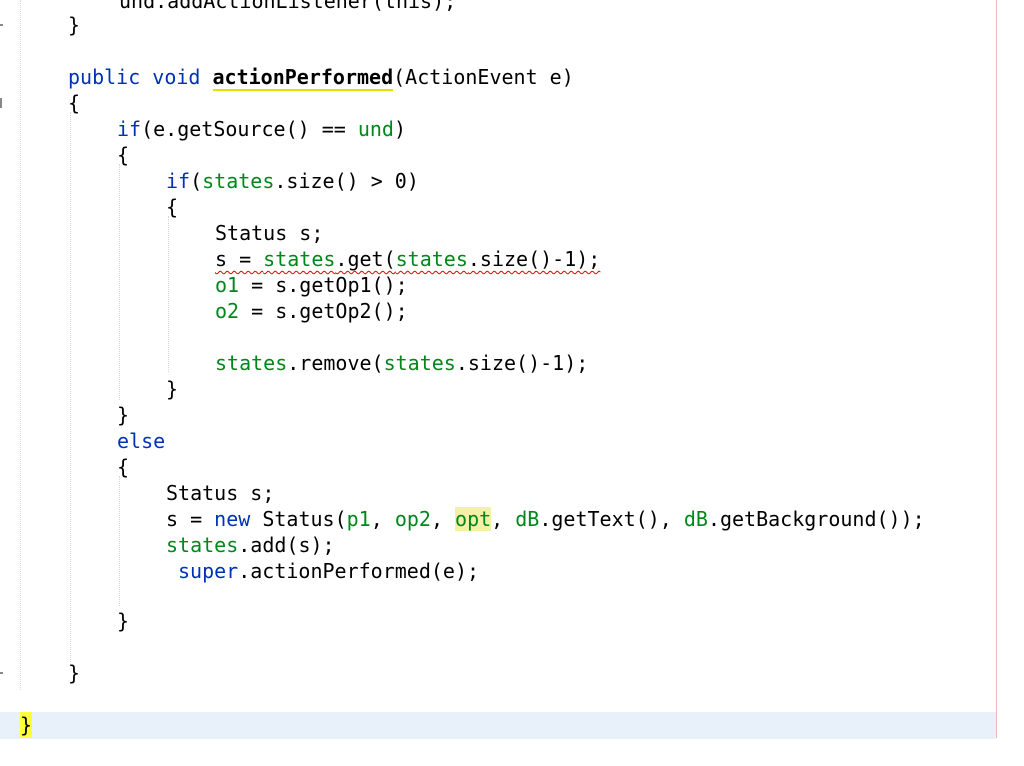 This screenshot has width=1024, height=766. Describe the element at coordinates (365, 259) in the screenshot. I see `code-text: .get(` at that location.